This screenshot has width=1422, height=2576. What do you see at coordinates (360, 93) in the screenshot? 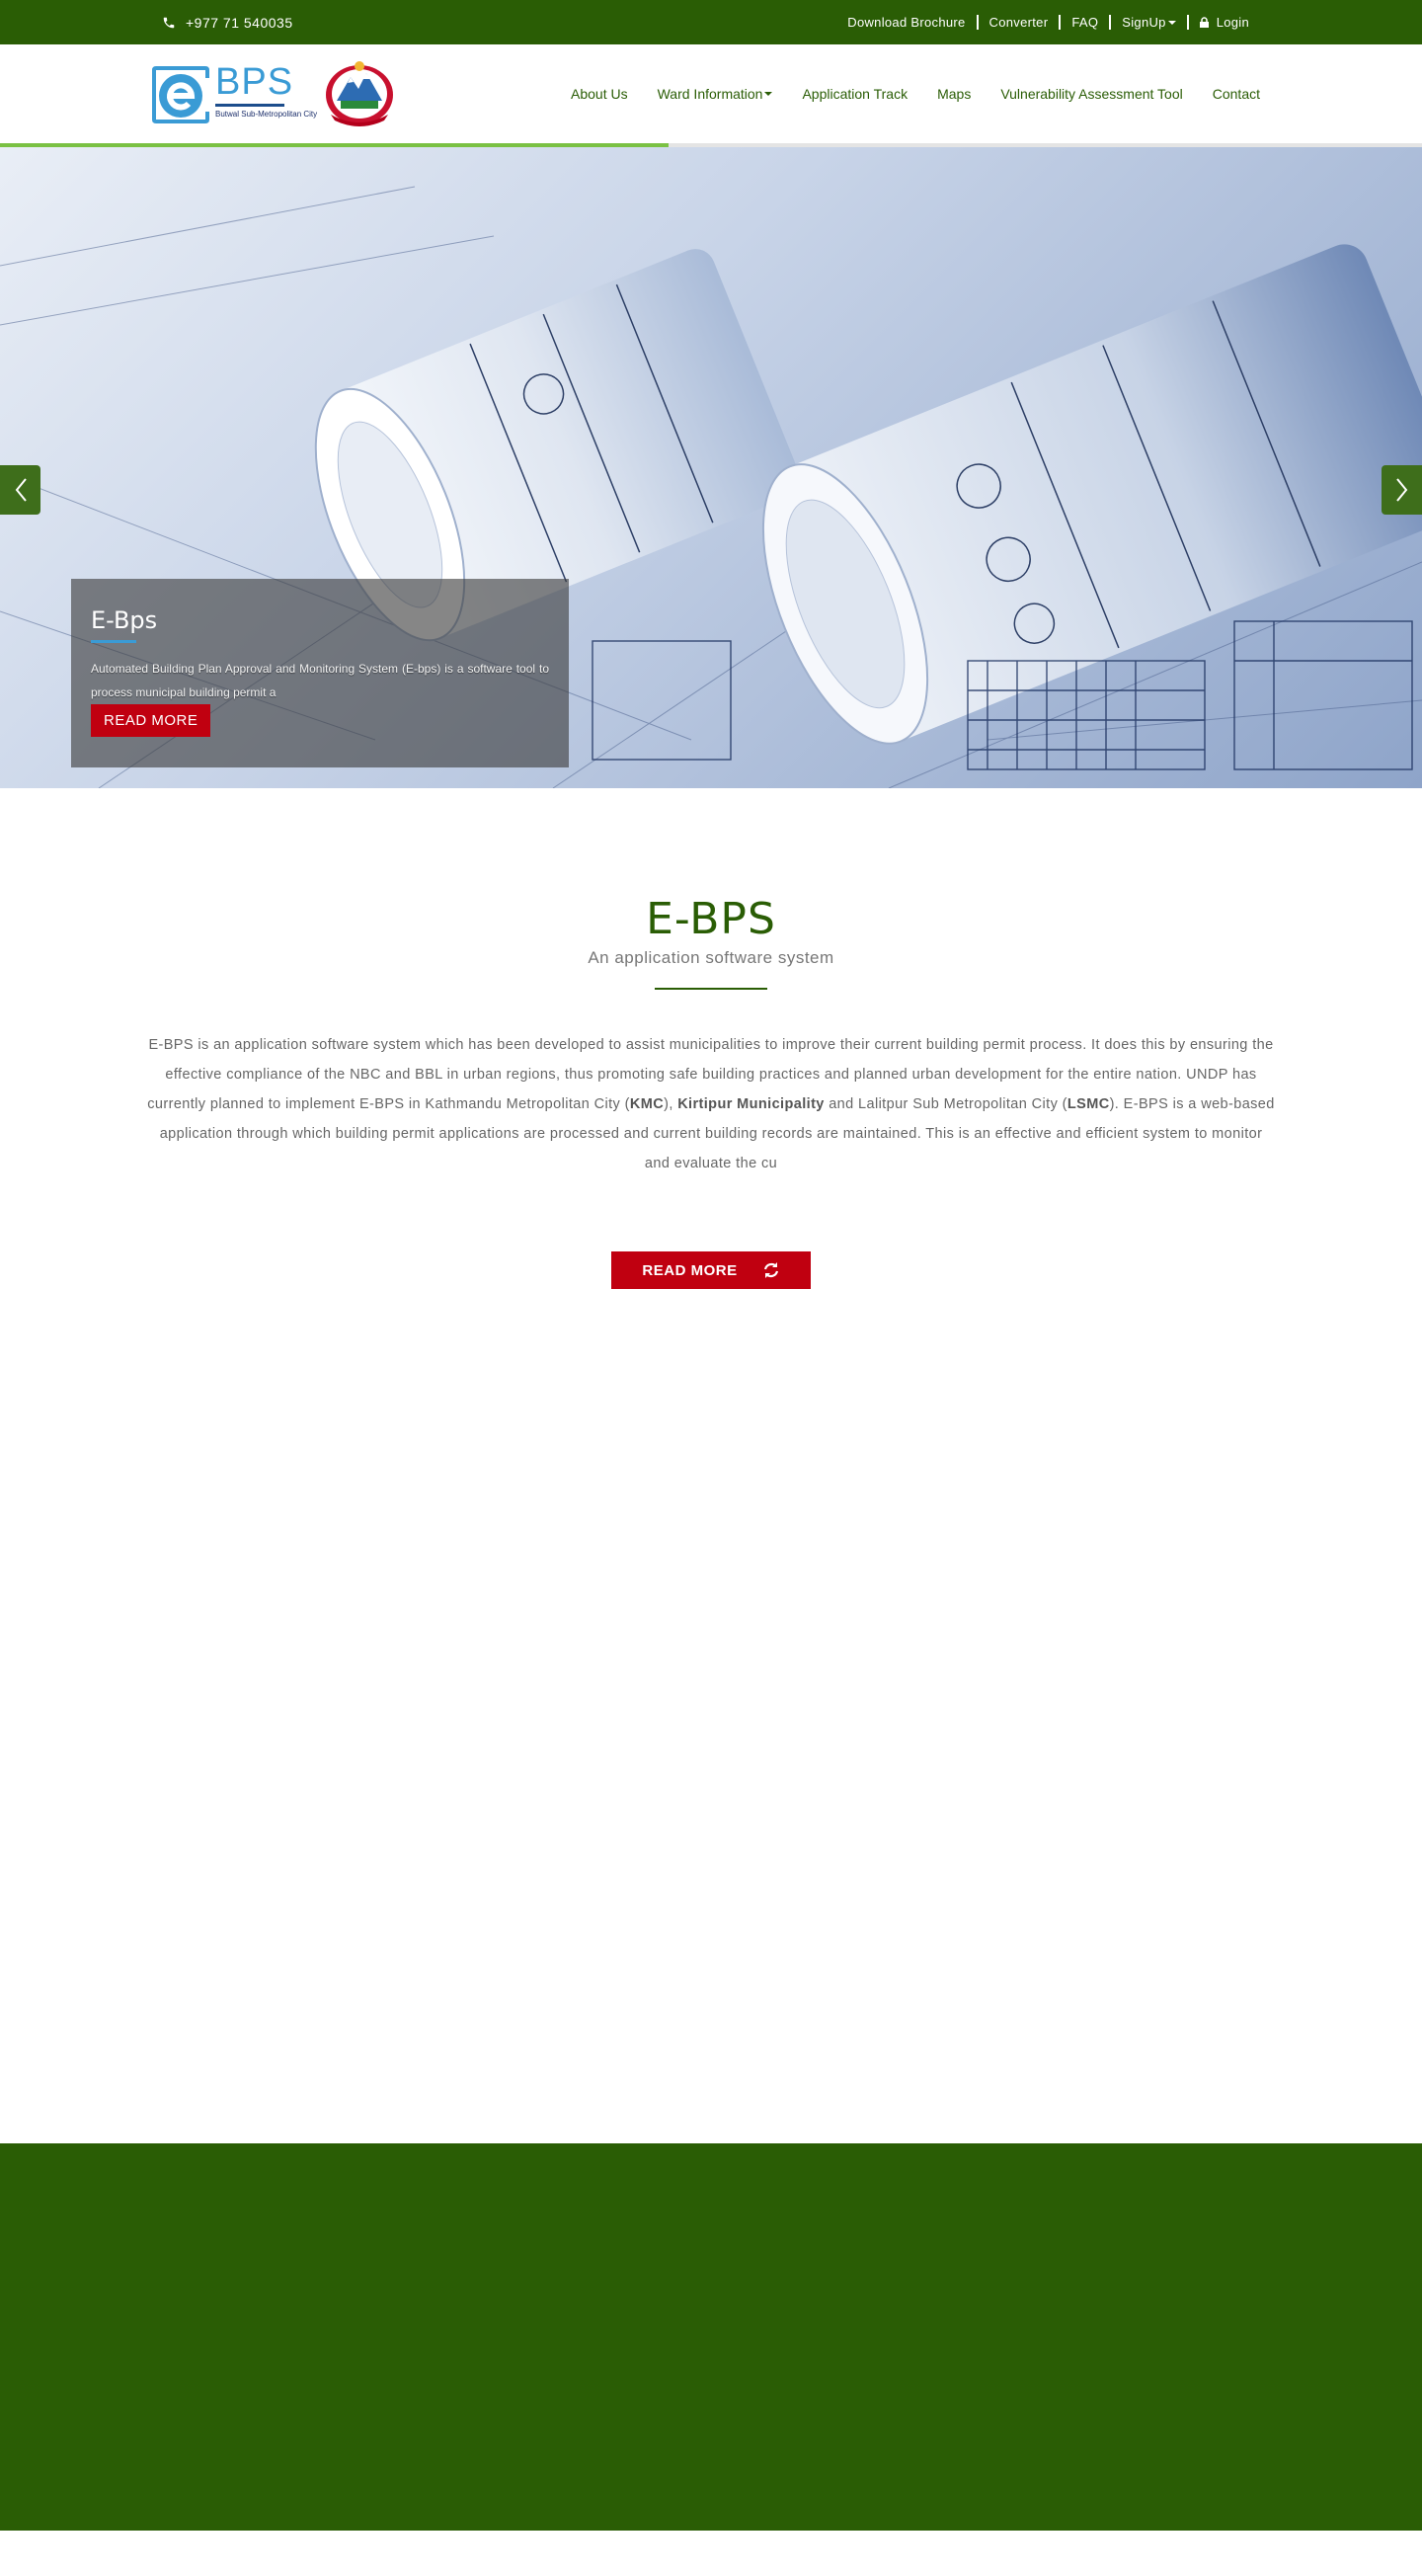
I see `nepal-emblem-icon` at bounding box center [360, 93].